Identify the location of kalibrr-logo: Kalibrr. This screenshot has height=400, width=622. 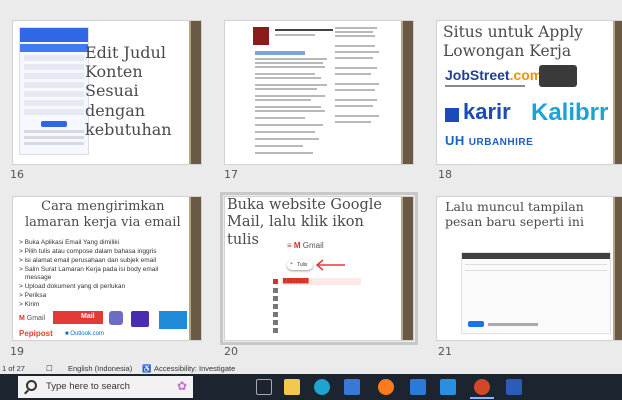
(570, 112).